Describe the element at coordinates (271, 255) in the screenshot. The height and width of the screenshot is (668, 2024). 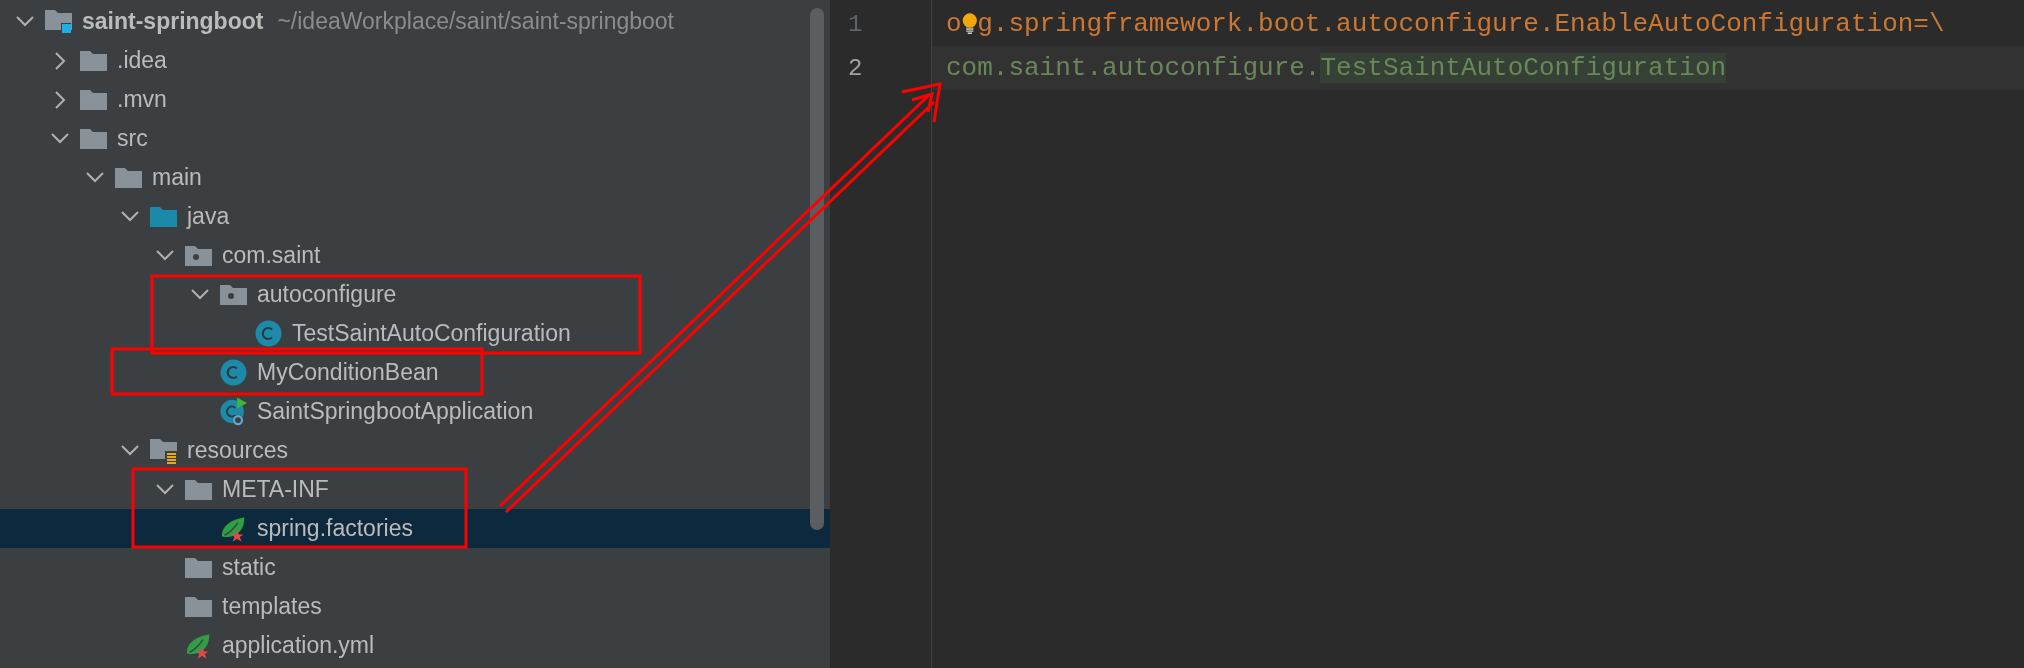
I see `file-name: com.saint` at that location.